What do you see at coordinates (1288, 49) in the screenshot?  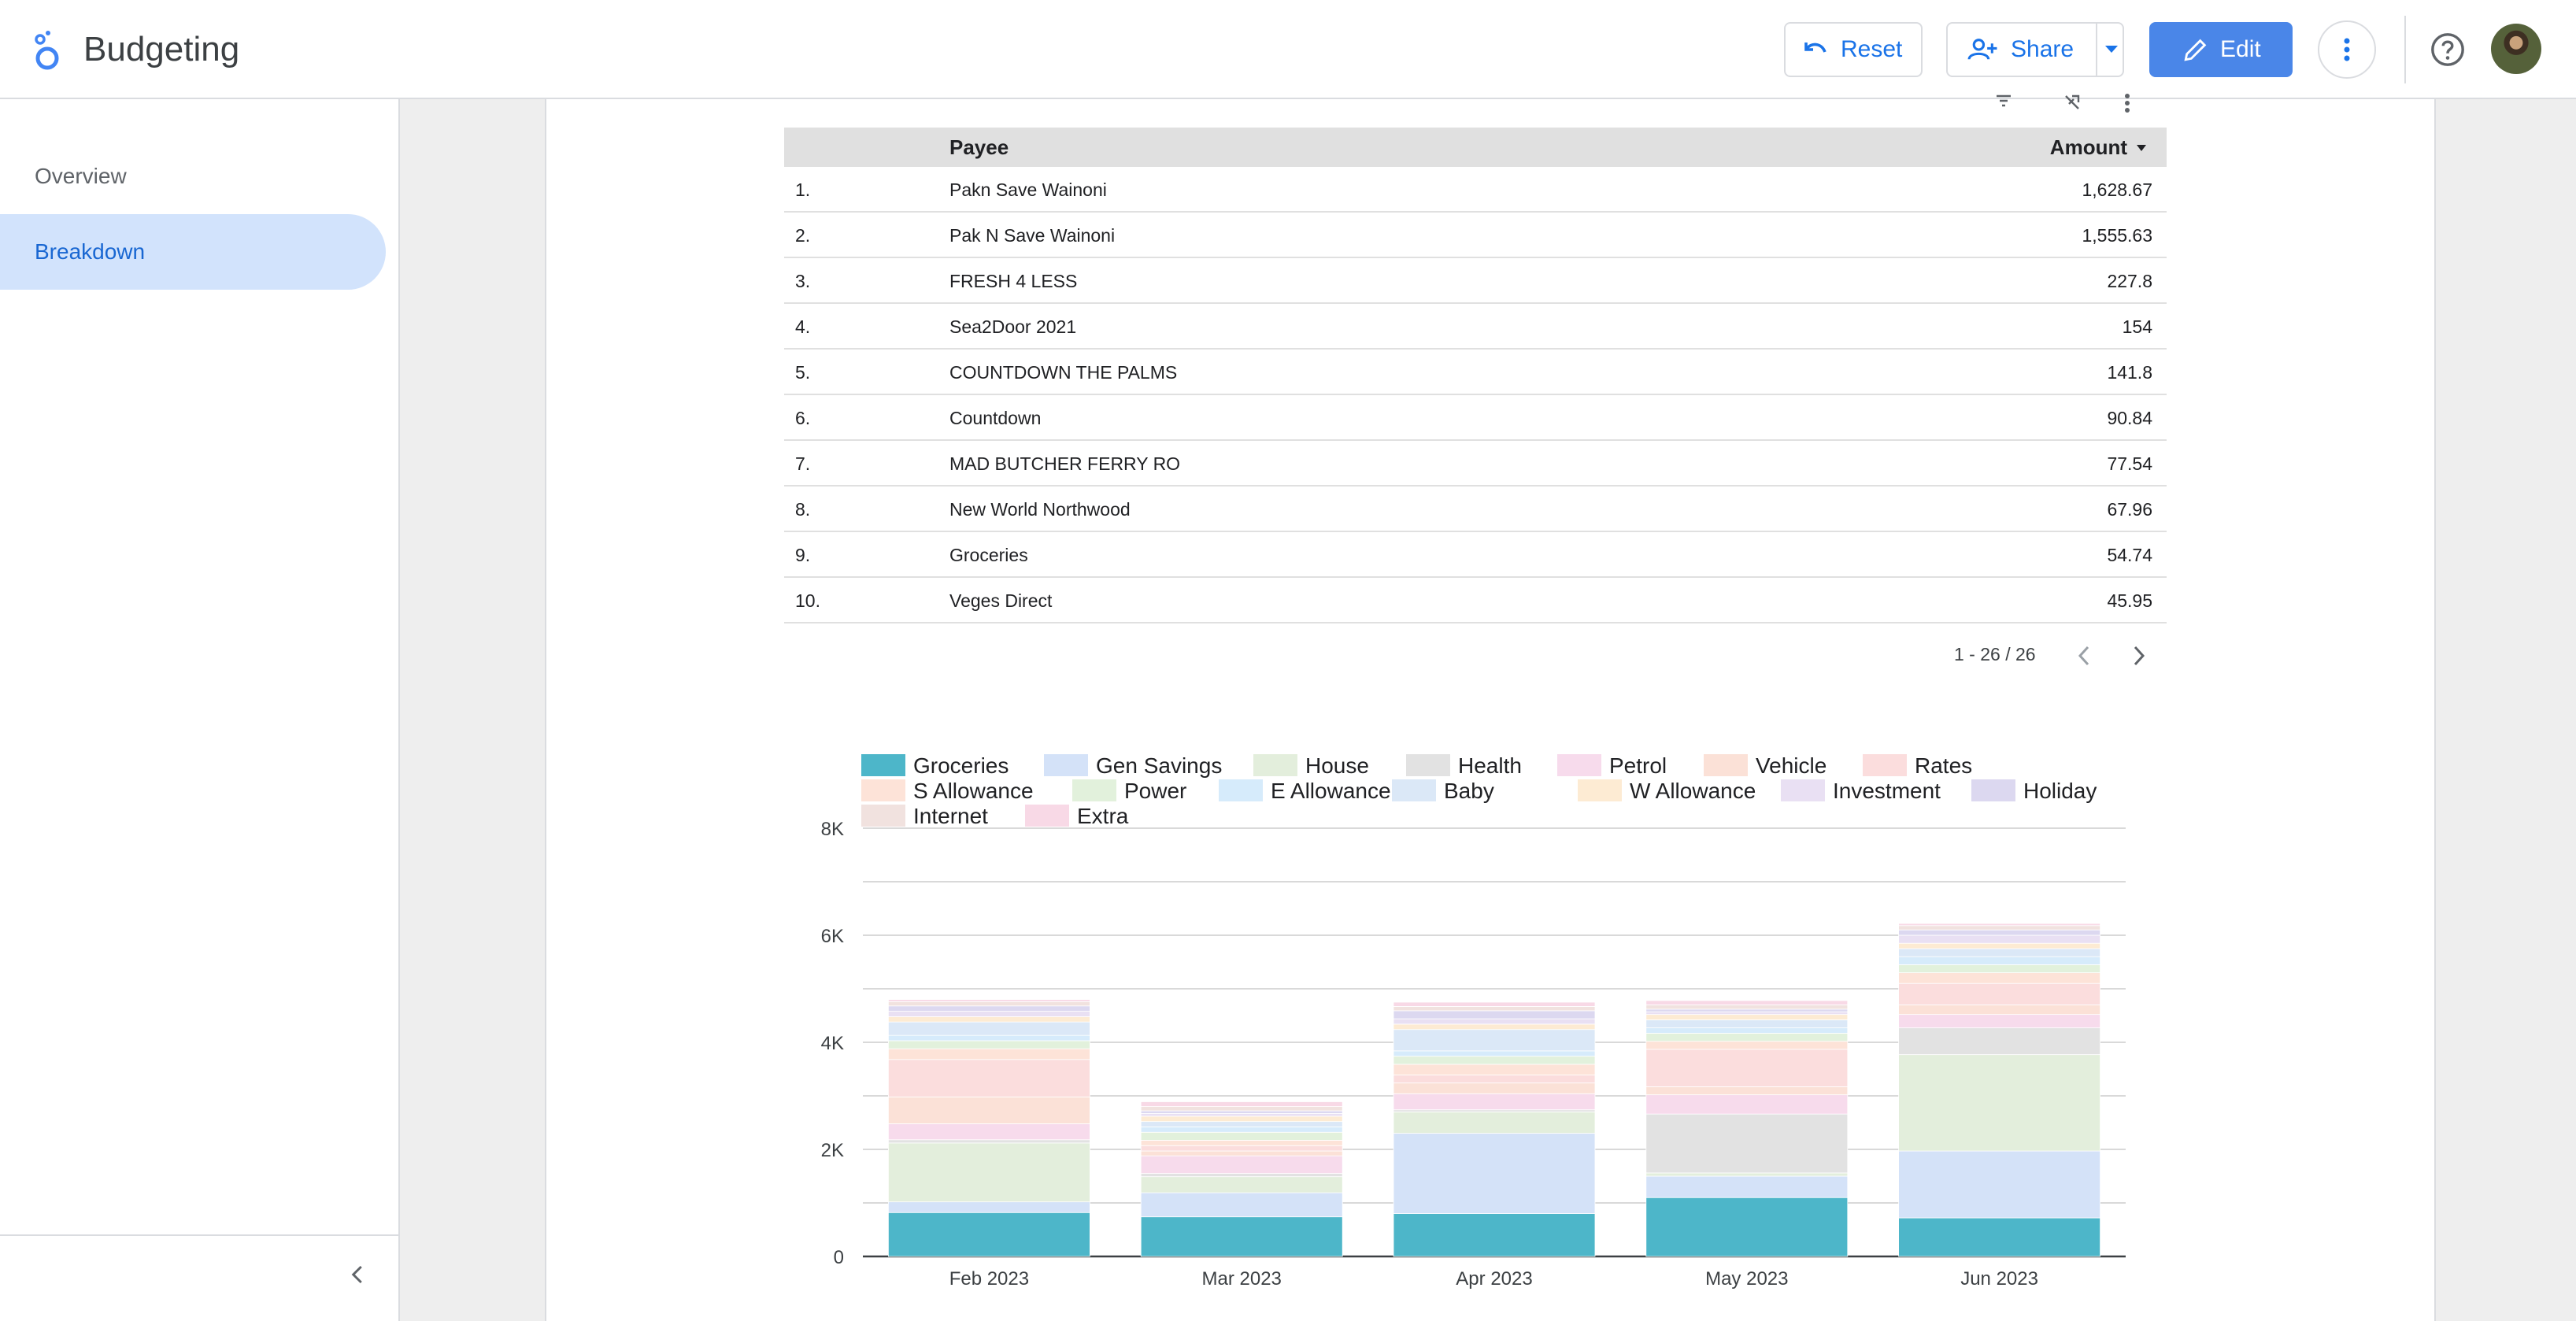 I see `top-app-bar: Budgeting Reset Share Edit` at bounding box center [1288, 49].